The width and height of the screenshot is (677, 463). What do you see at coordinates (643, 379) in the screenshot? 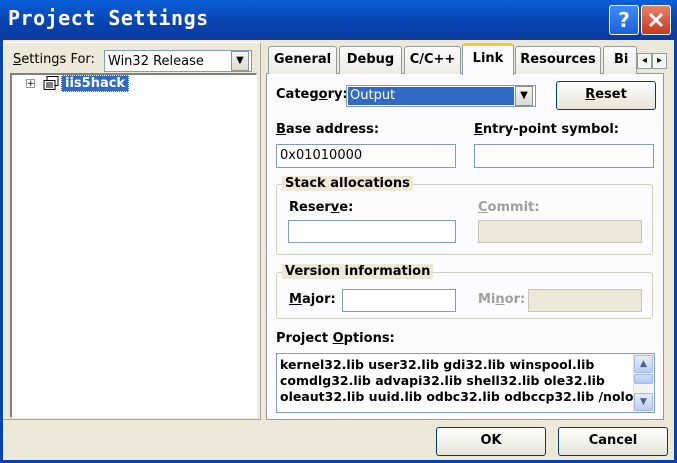
I see `scroll-thumb` at bounding box center [643, 379].